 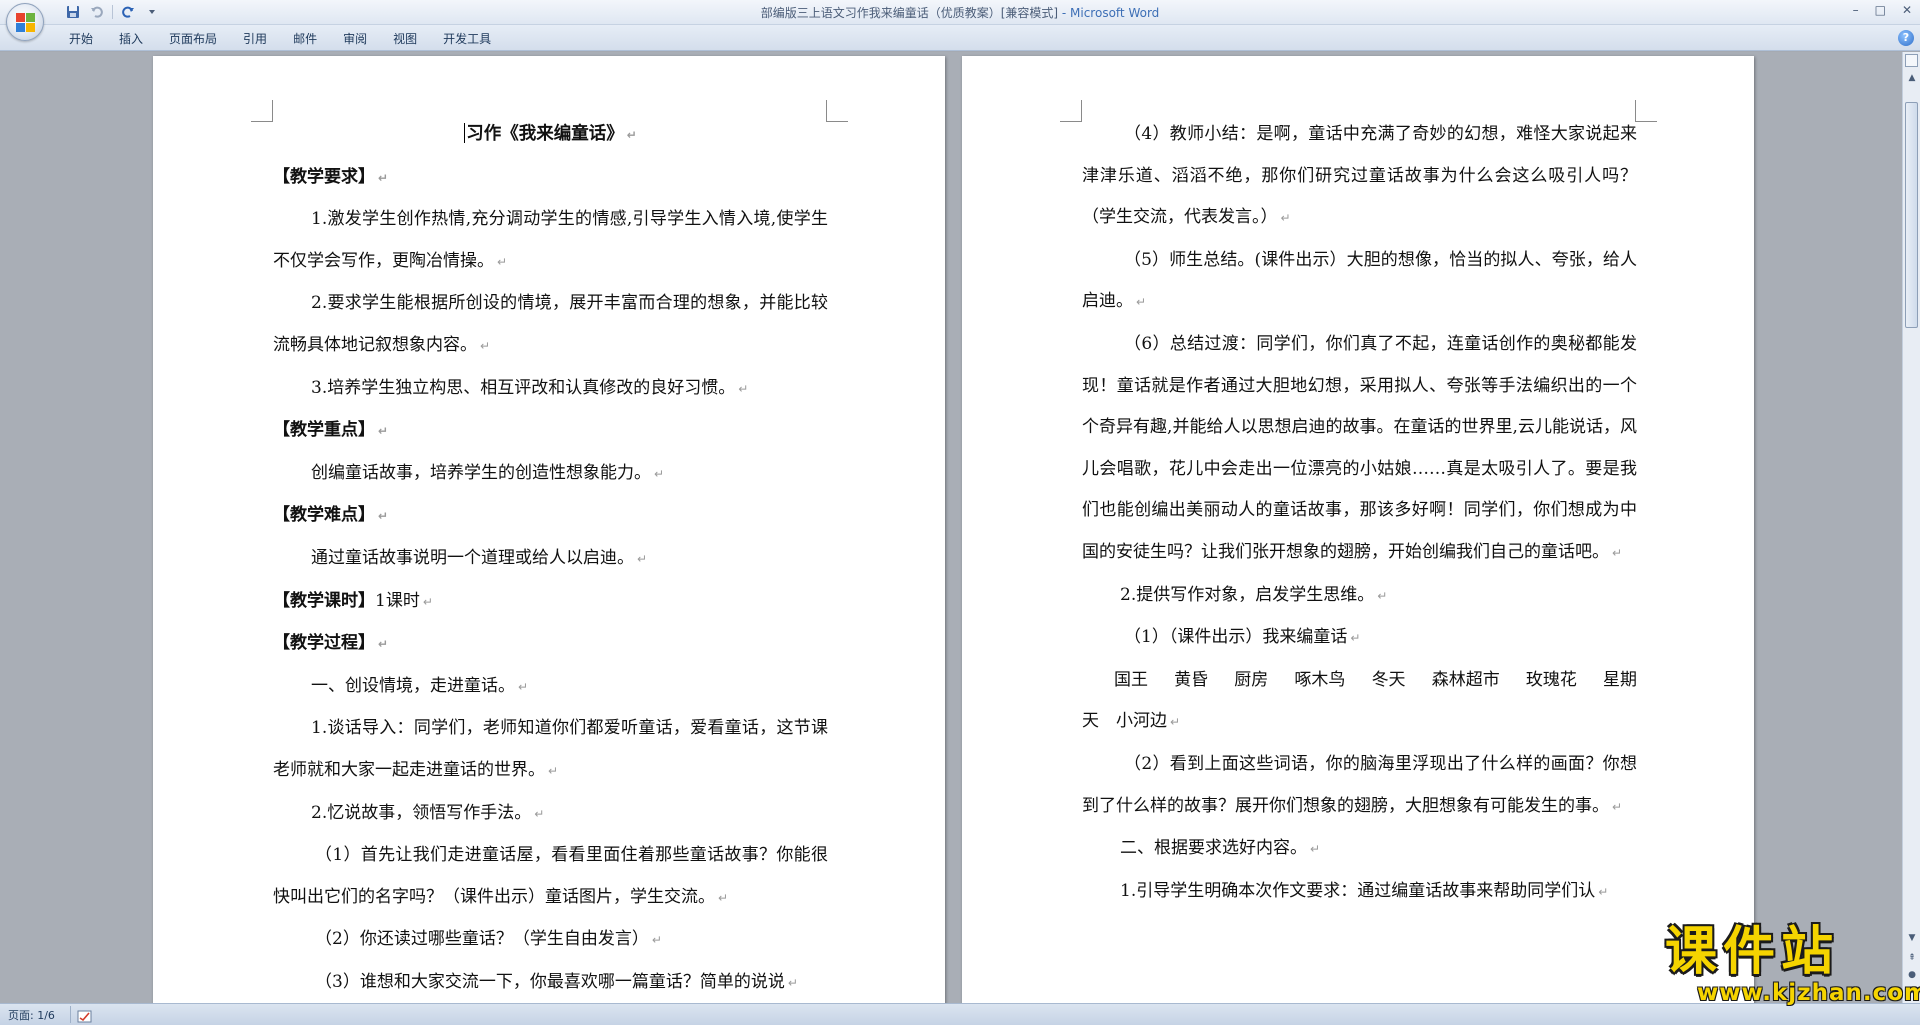 I want to click on paragraph: 天 小河边 ↵, so click(x=1359, y=722).